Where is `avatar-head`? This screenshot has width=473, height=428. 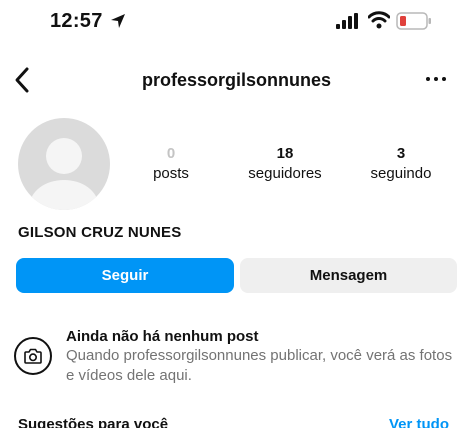
avatar-head is located at coordinates (64, 156).